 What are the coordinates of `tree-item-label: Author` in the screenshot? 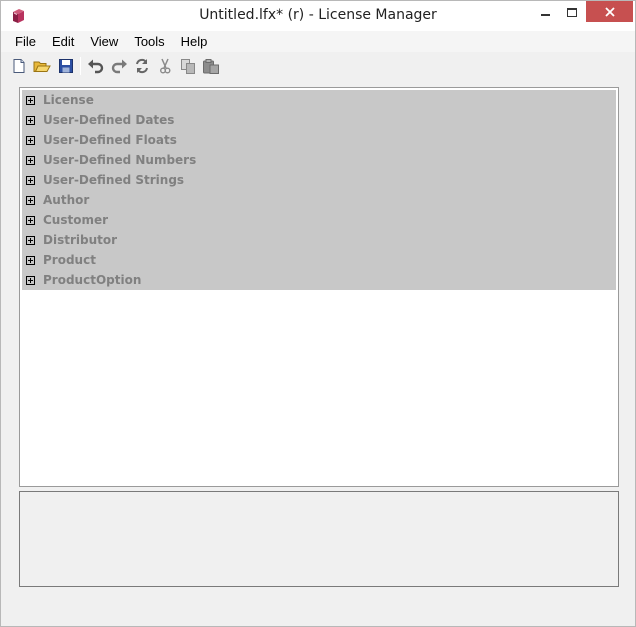 It's located at (66, 200).